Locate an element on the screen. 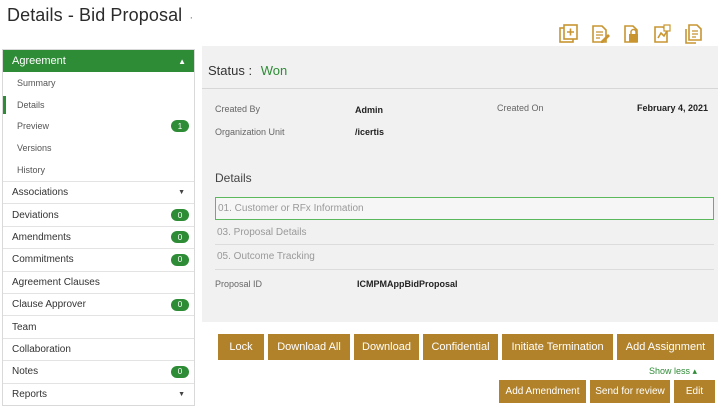  toolbar is located at coordinates (631, 34).